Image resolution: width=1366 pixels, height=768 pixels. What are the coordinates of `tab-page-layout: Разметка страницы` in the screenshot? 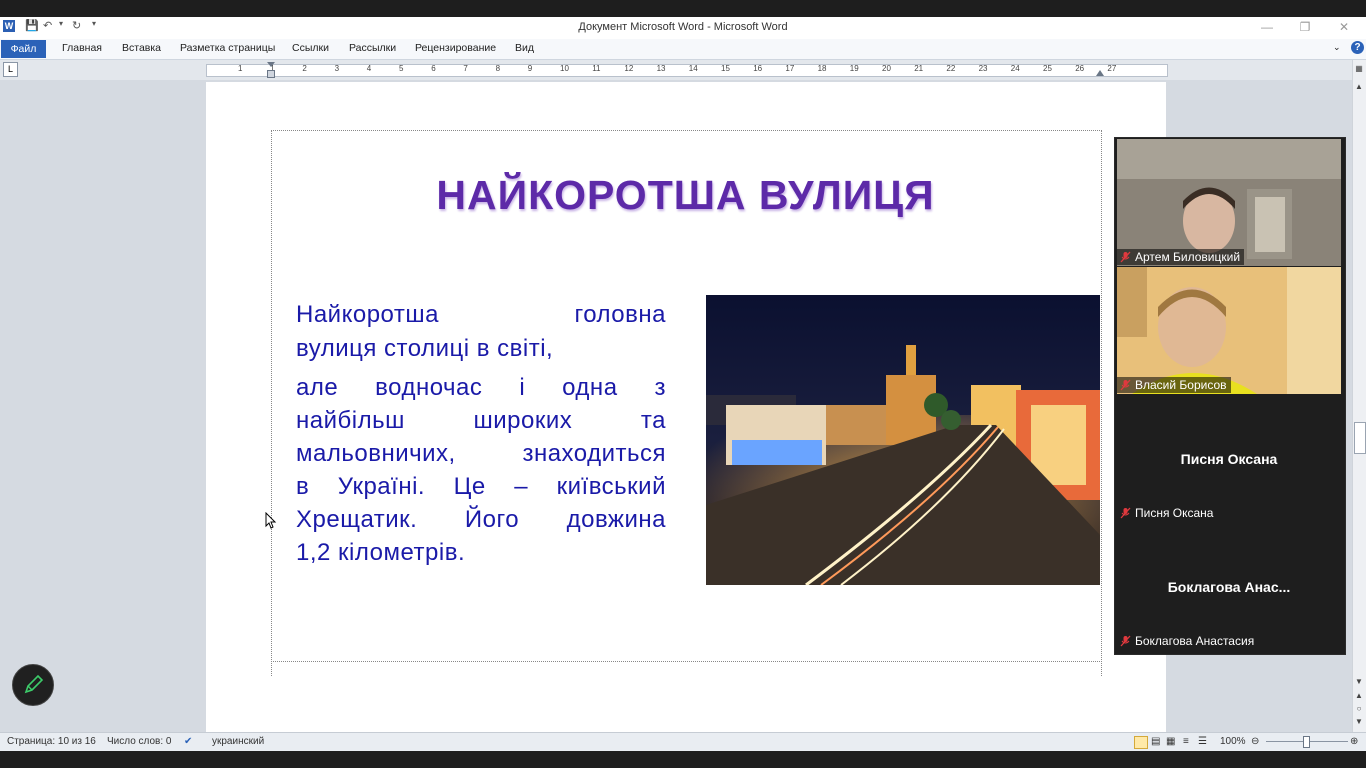 It's located at (227, 48).